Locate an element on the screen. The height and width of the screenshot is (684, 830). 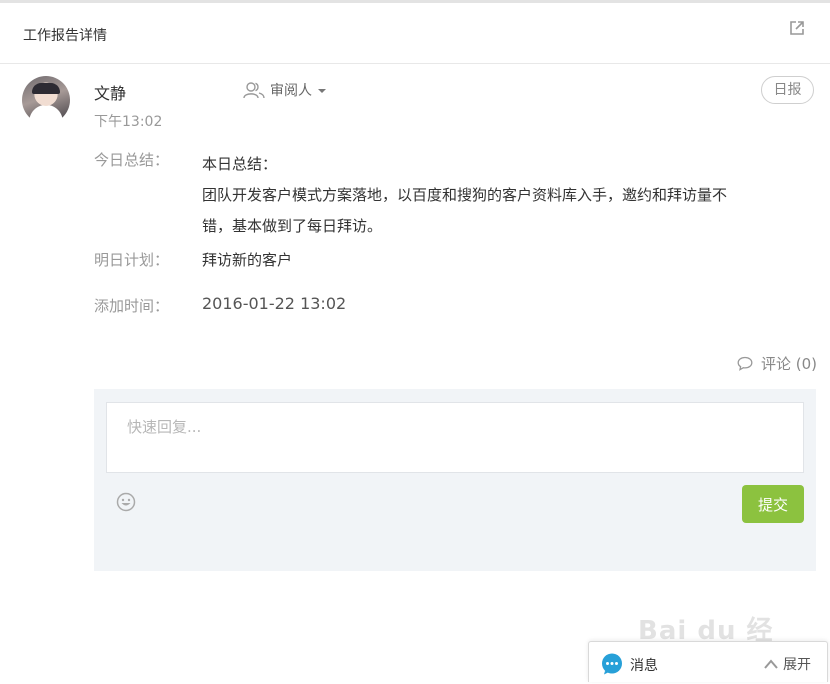
plan-label: 明日计划： is located at coordinates (132, 260).